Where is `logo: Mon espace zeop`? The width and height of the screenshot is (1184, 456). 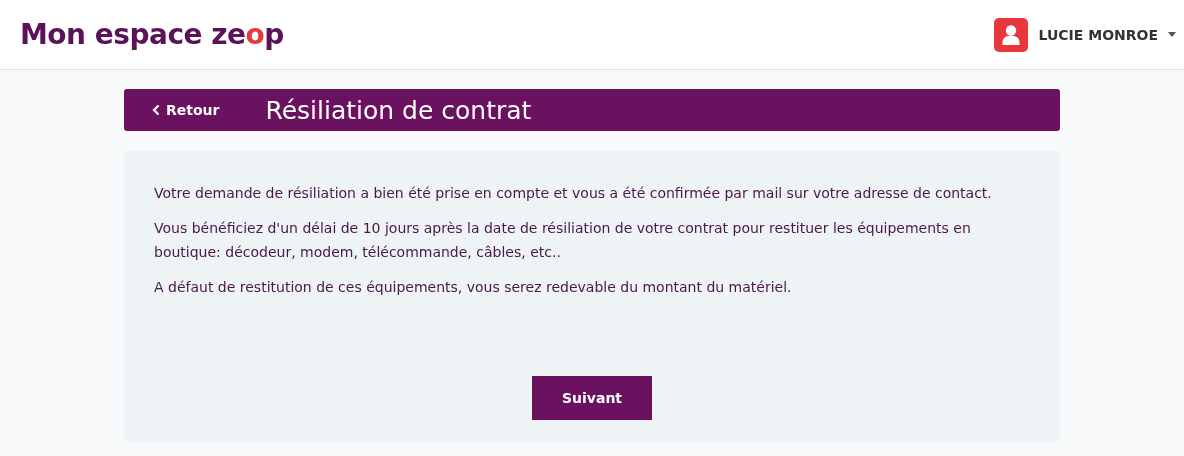 logo: Mon espace zeop is located at coordinates (152, 34).